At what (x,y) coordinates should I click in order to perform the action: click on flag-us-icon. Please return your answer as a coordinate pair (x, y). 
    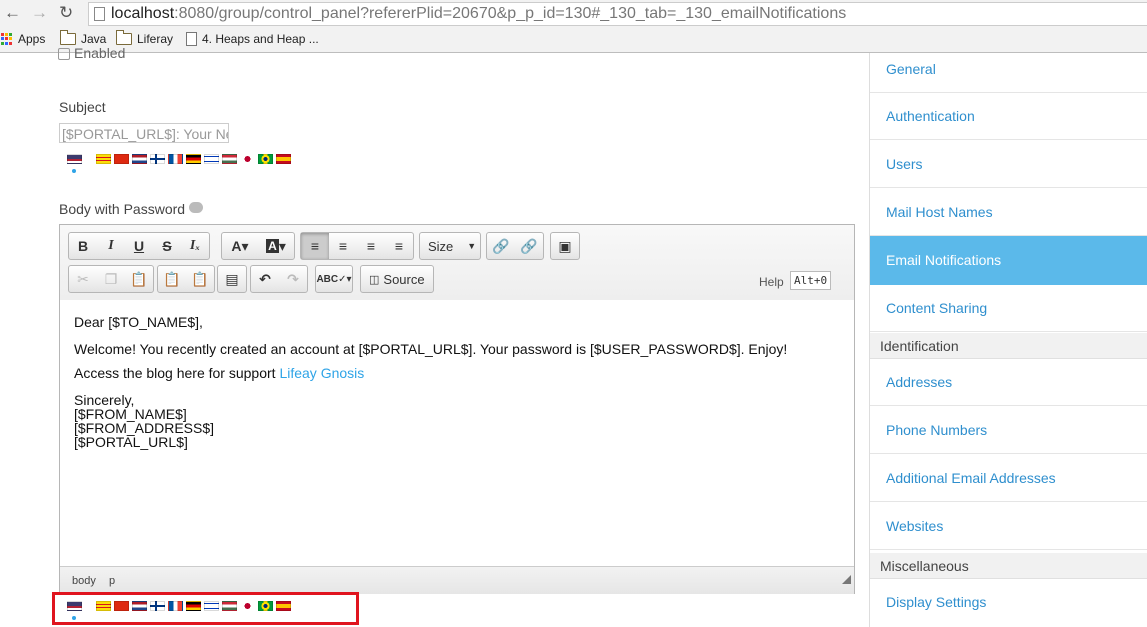
    Looking at the image, I should click on (74, 163).